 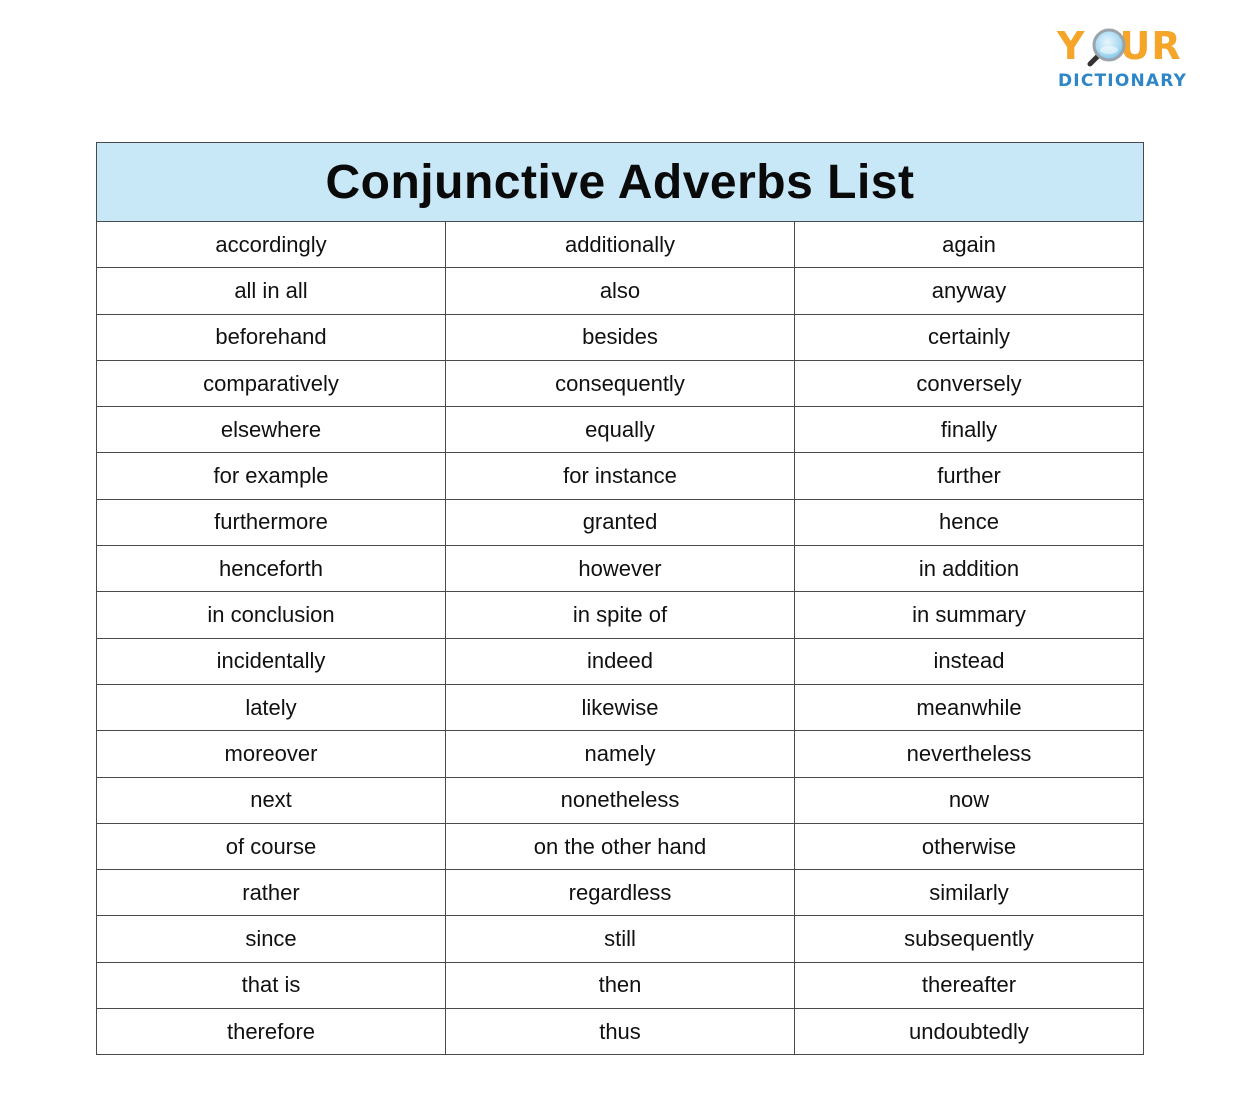 I want to click on table-row: elsewhere equally finally, so click(x=620, y=430).